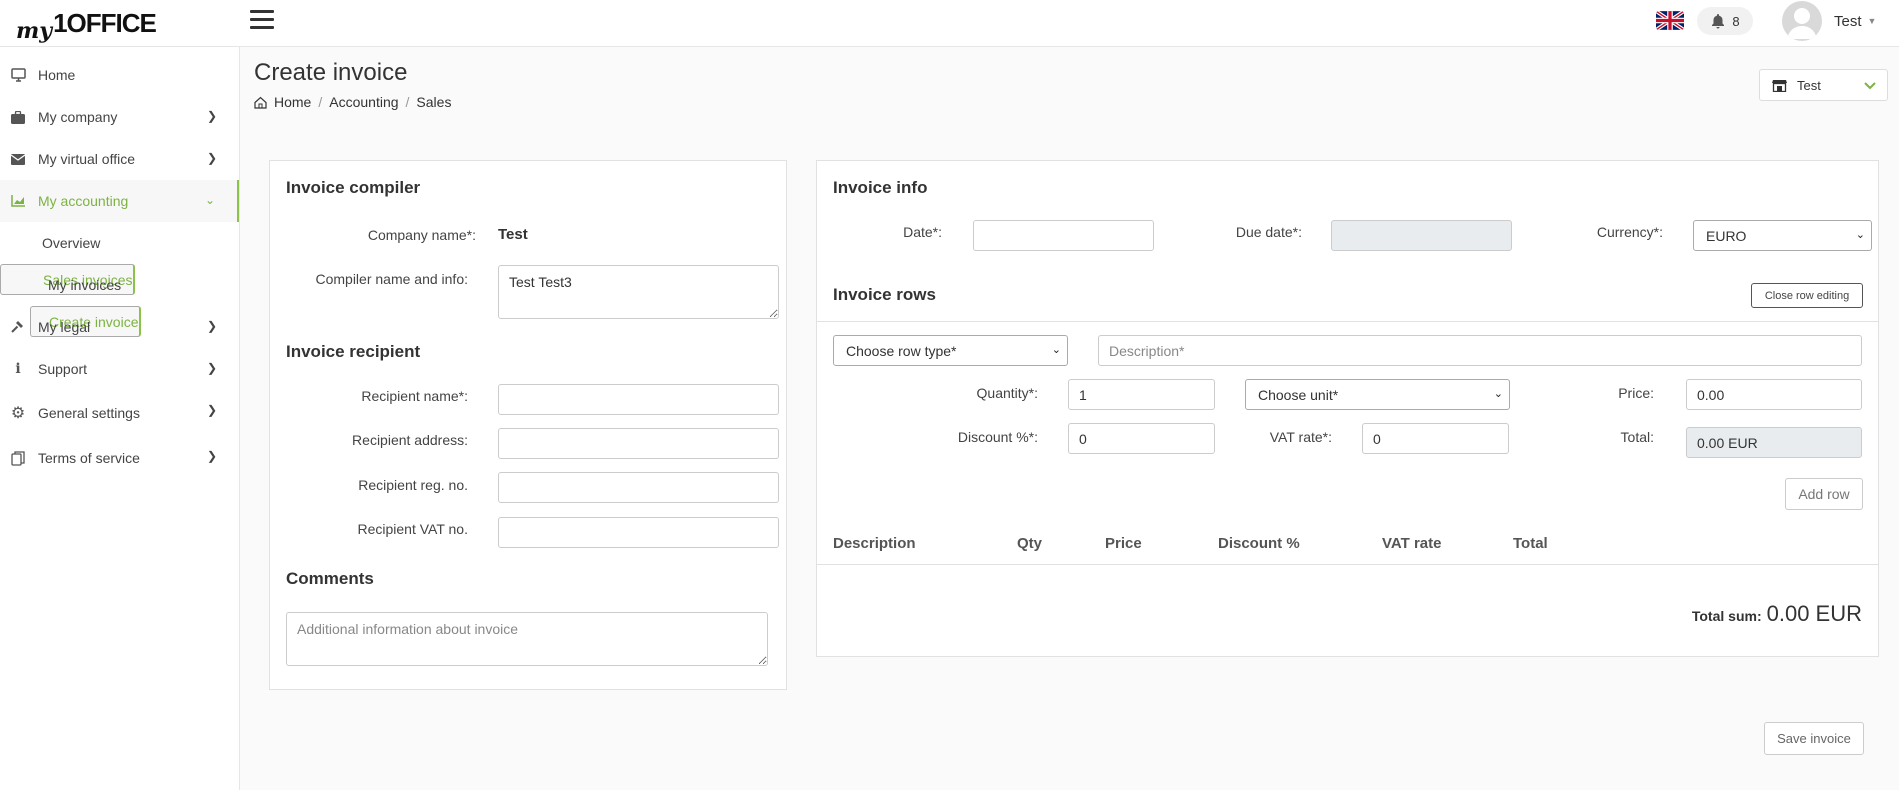  What do you see at coordinates (884, 294) in the screenshot?
I see `section-heading-invoice-rows: Invoice rows` at bounding box center [884, 294].